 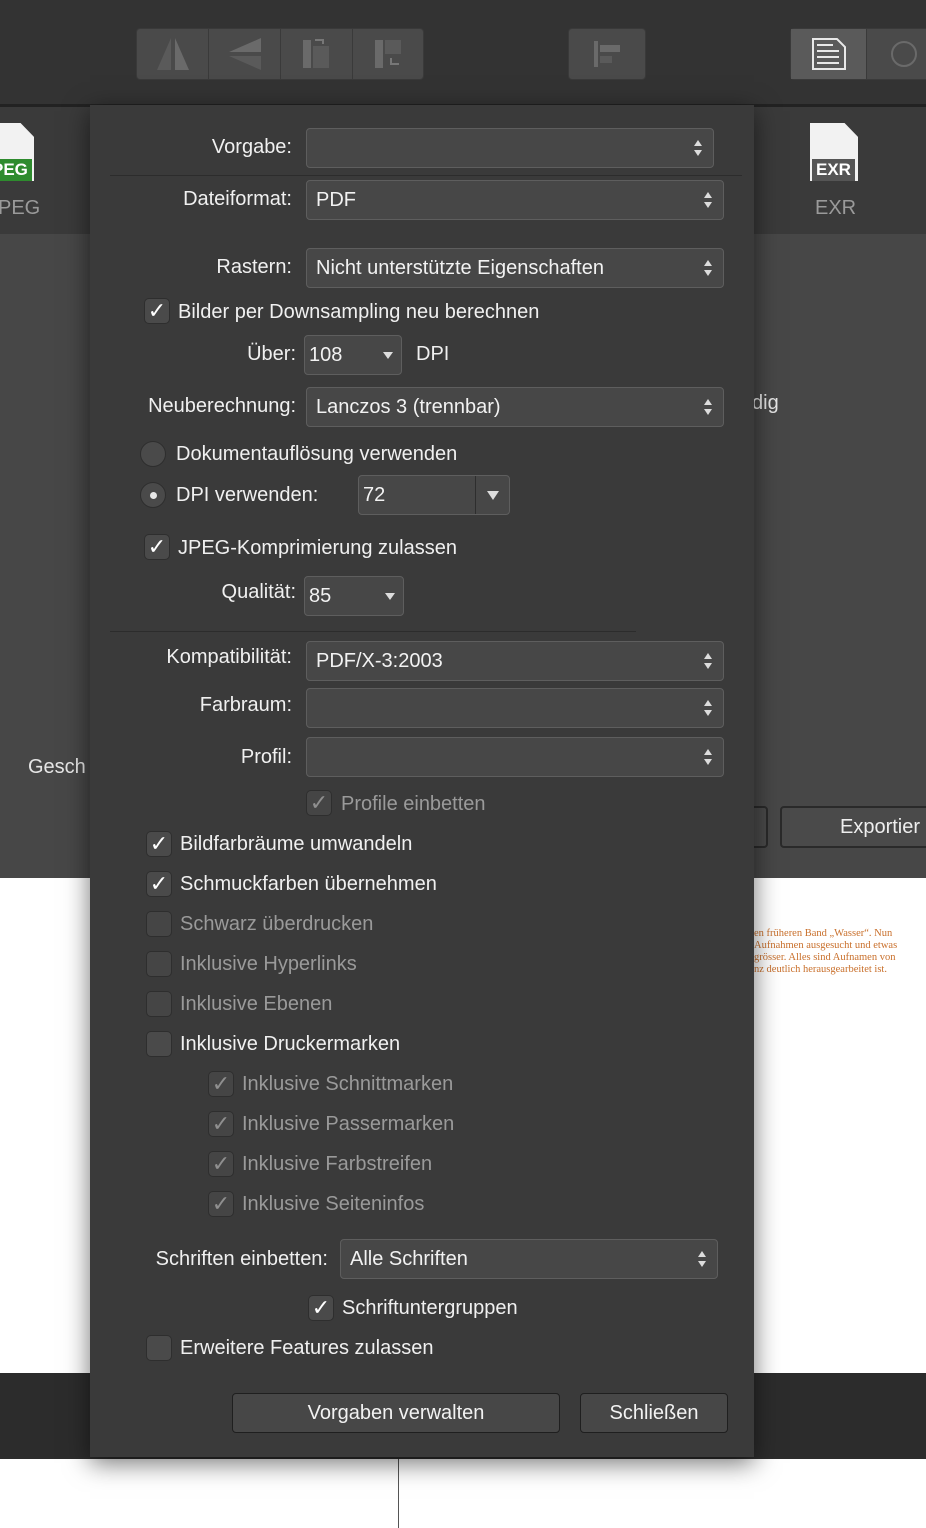 I want to click on exr-file-icon: EXR, so click(x=833, y=170).